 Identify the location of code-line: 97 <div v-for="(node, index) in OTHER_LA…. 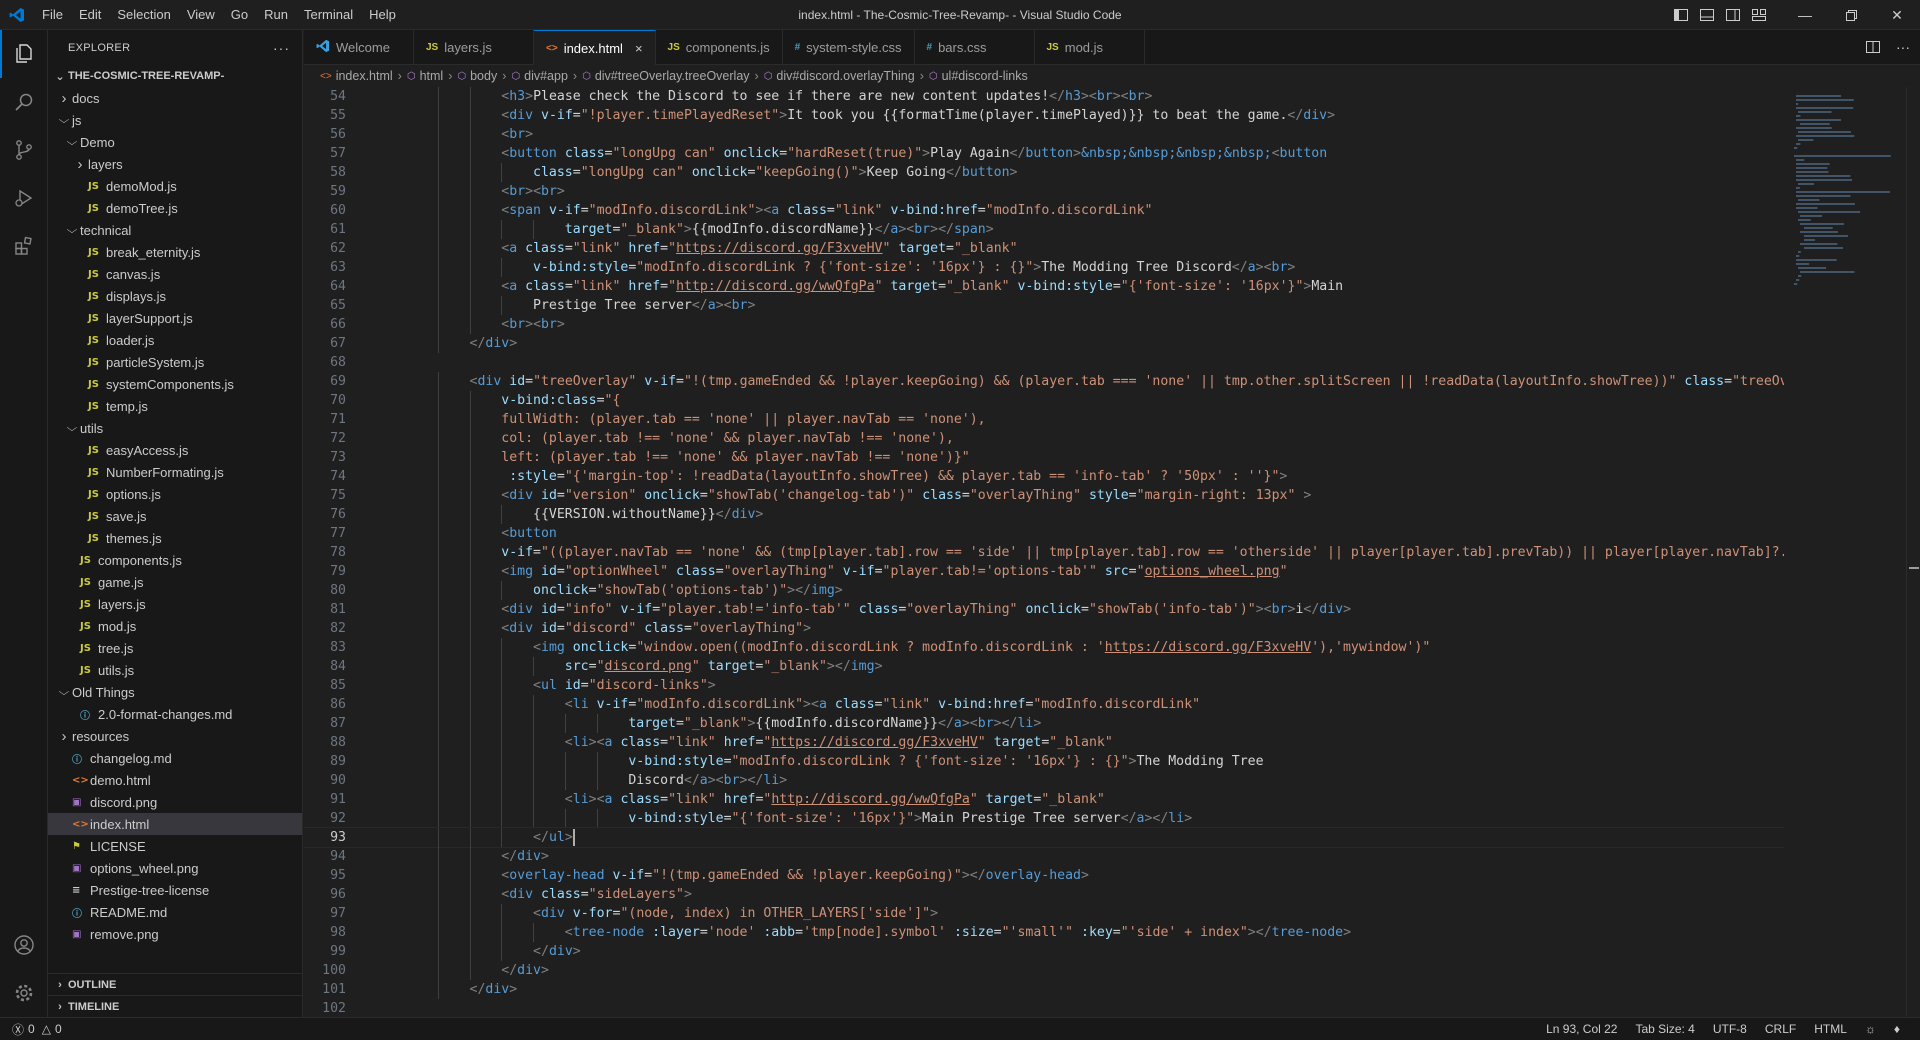
(1044, 913).